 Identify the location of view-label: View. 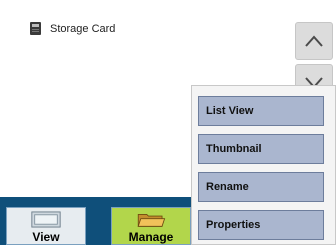
(46, 237).